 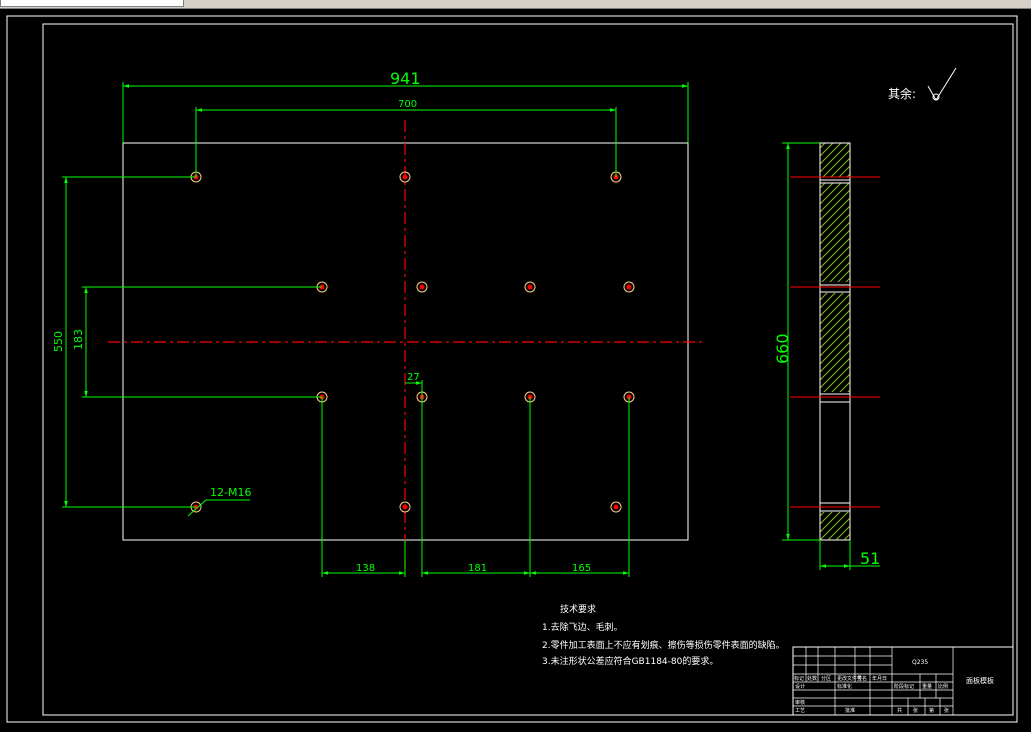 I want to click on title-cell: 年月日, so click(x=879, y=678).